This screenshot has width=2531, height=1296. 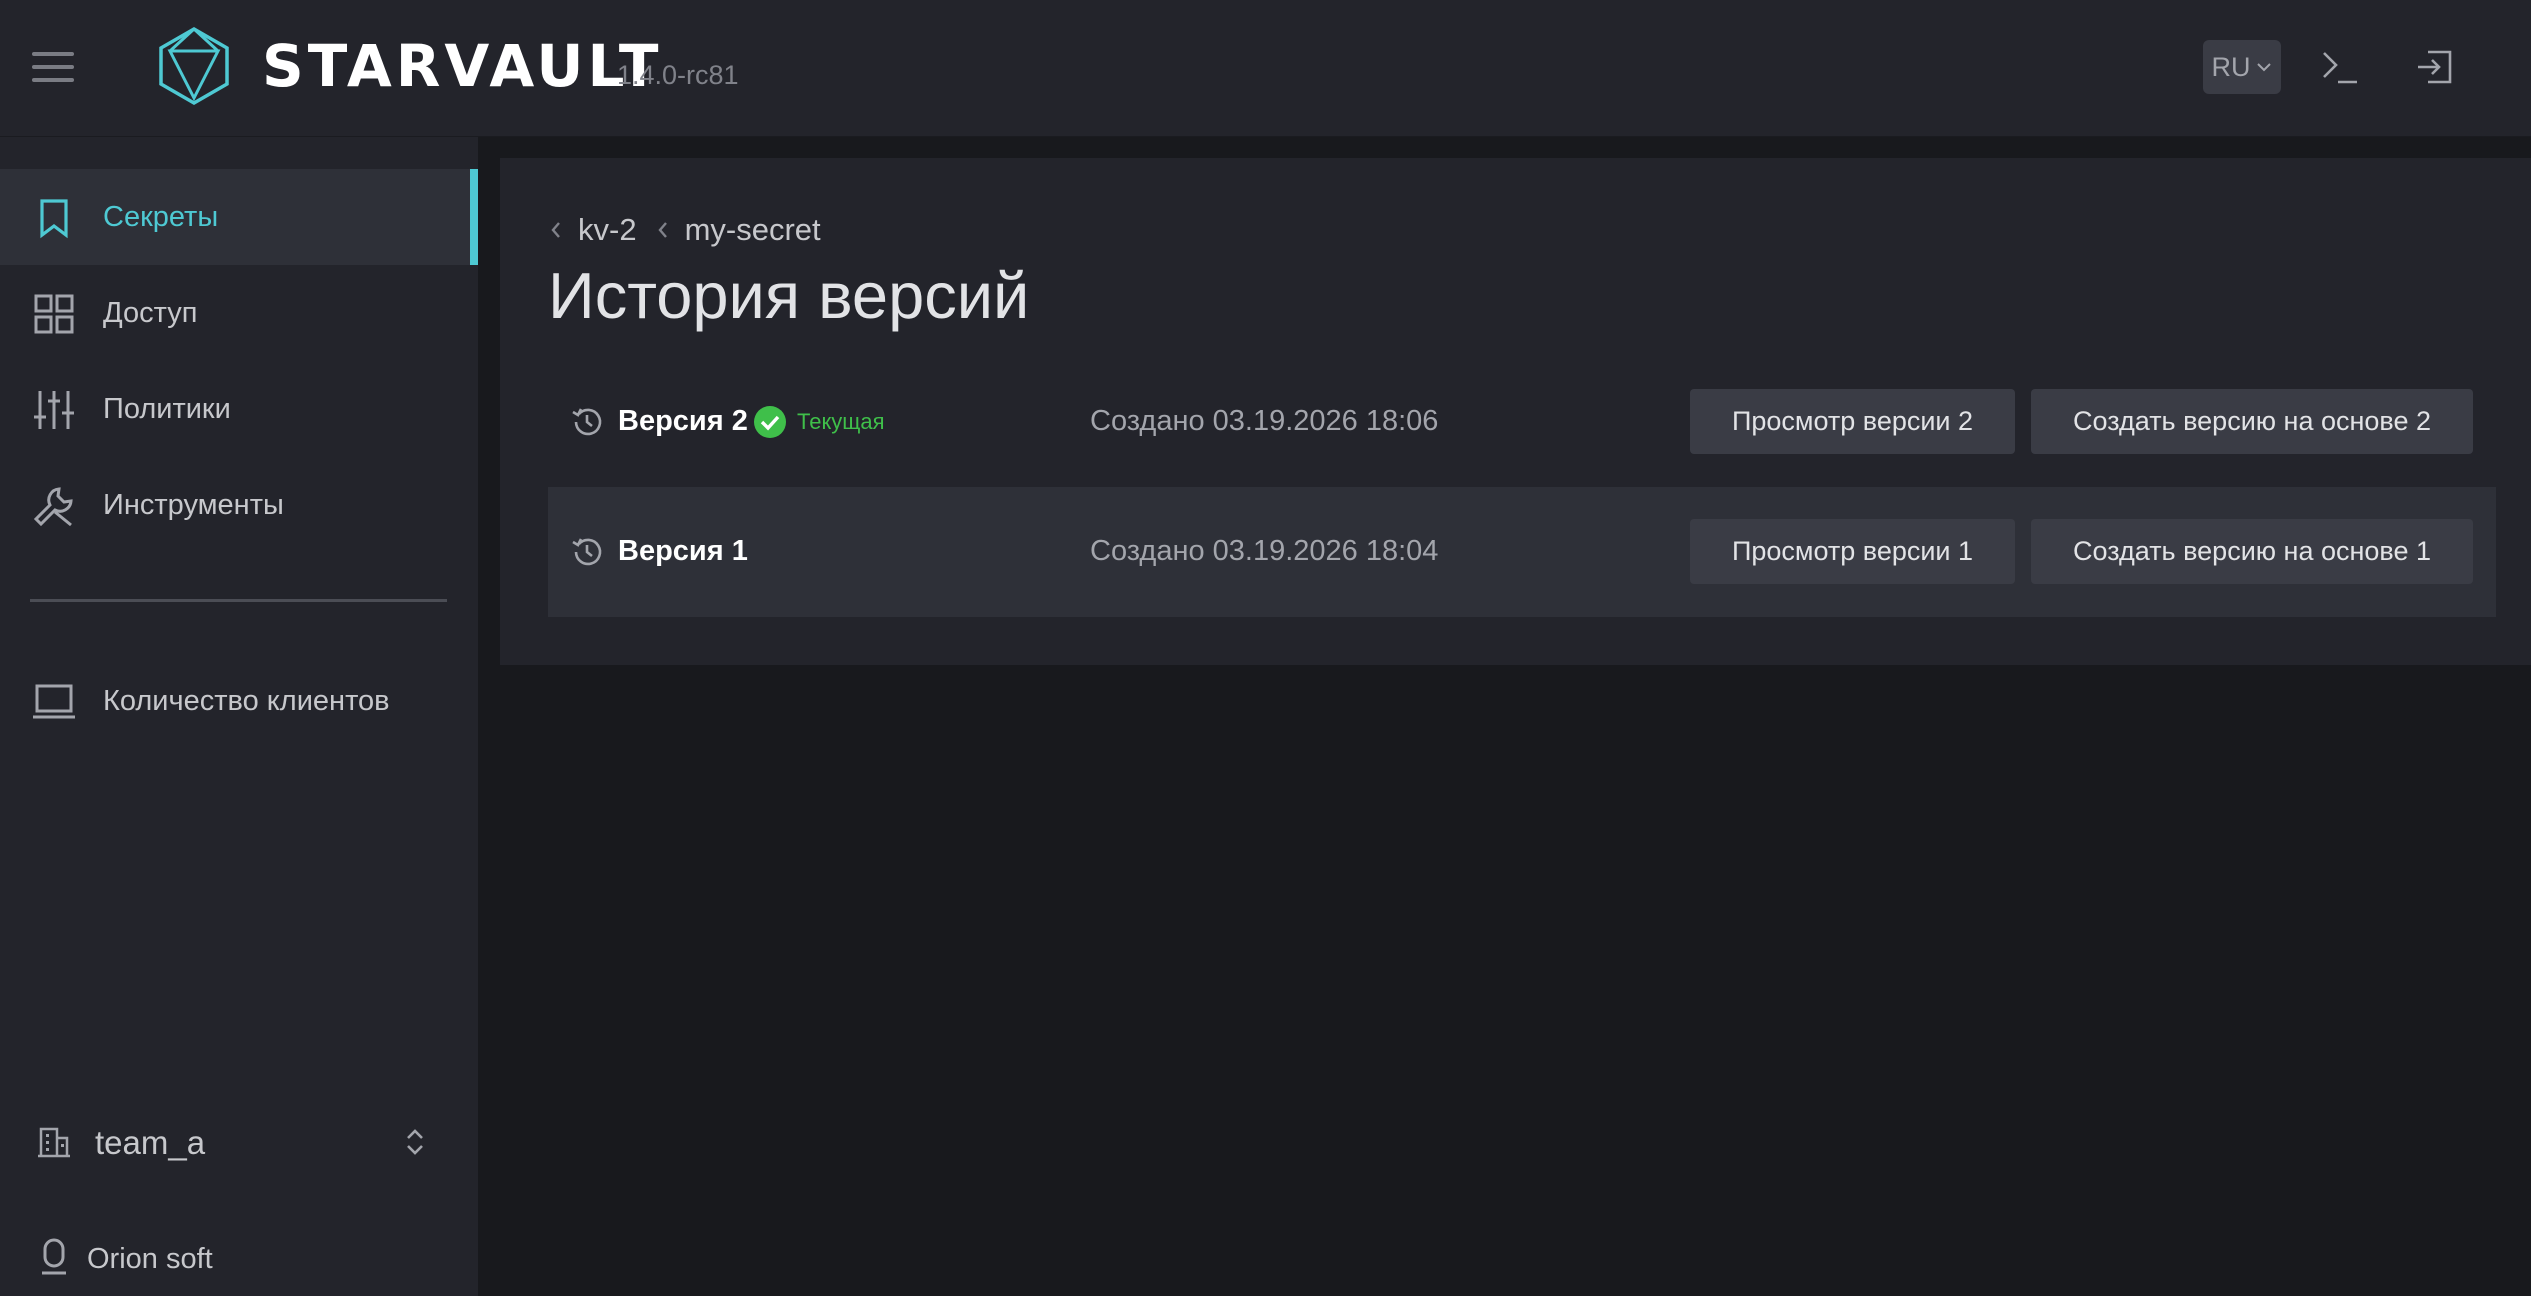 I want to click on breadcrumb-kv-2: kv-2, so click(x=607, y=230).